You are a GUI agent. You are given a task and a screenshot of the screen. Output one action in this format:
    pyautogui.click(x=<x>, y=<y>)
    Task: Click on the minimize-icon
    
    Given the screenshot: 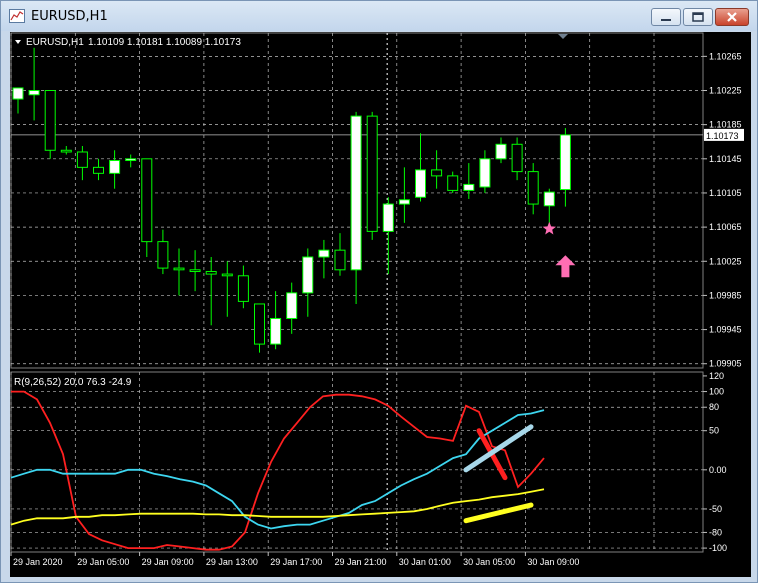 What is the action you would take?
    pyautogui.click(x=666, y=20)
    